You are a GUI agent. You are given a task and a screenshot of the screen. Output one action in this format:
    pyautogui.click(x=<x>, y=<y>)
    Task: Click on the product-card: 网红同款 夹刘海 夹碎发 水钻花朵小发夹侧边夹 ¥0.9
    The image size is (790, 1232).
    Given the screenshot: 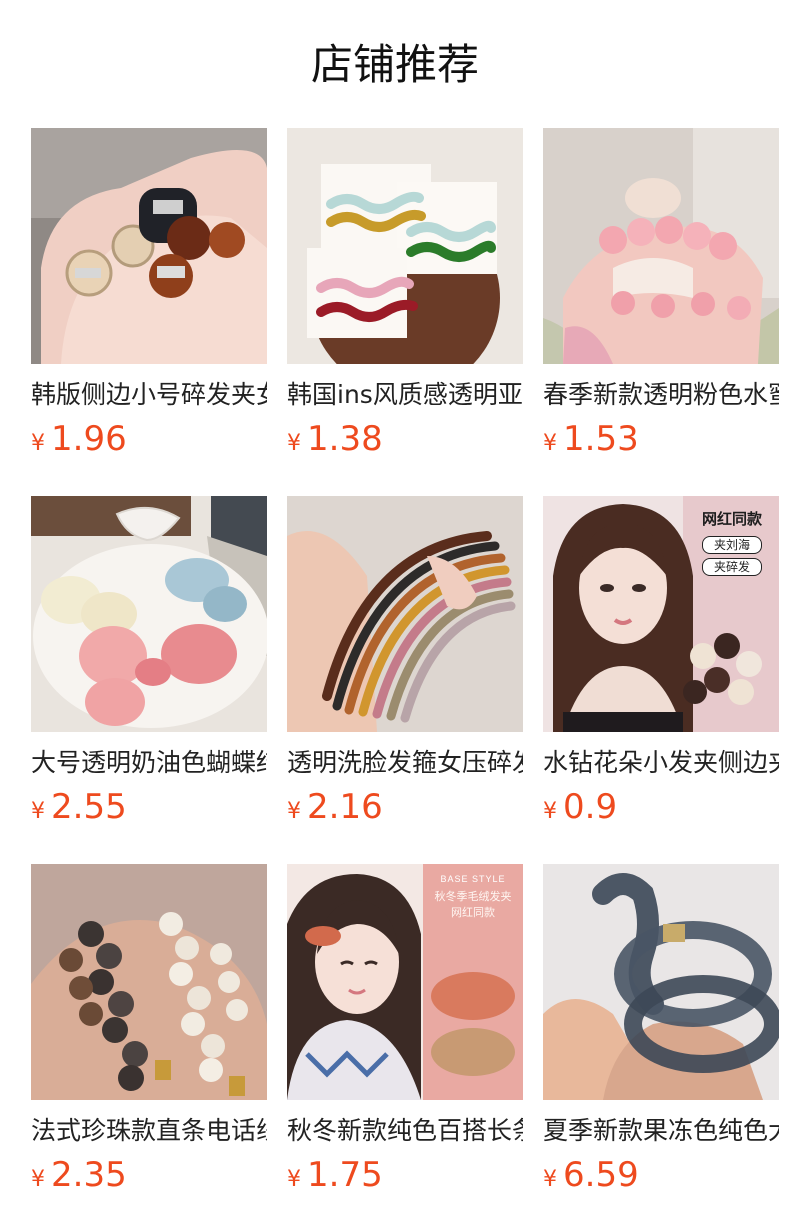 What is the action you would take?
    pyautogui.click(x=661, y=680)
    